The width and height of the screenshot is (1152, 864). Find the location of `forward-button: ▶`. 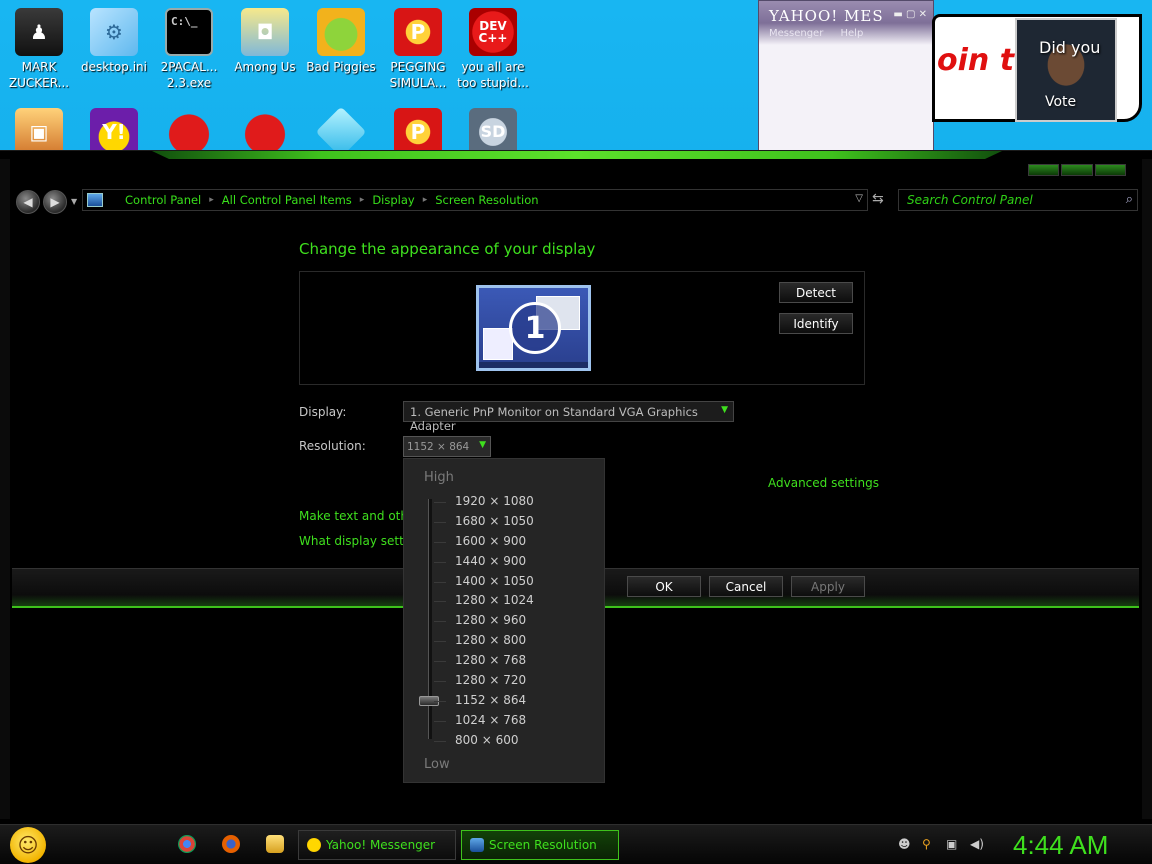

forward-button: ▶ is located at coordinates (55, 202).